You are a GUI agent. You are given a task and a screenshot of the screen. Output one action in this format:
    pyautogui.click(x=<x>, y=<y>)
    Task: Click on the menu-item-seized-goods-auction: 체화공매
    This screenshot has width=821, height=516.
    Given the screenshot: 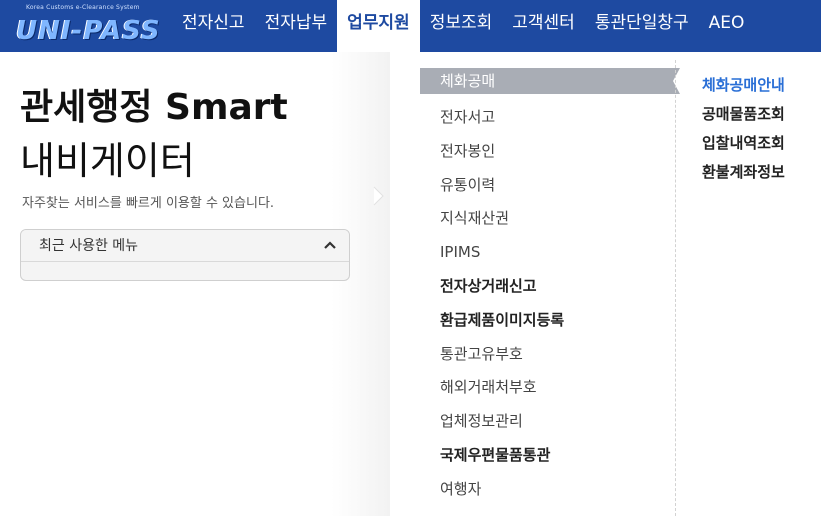 What is the action you would take?
    pyautogui.click(x=550, y=81)
    